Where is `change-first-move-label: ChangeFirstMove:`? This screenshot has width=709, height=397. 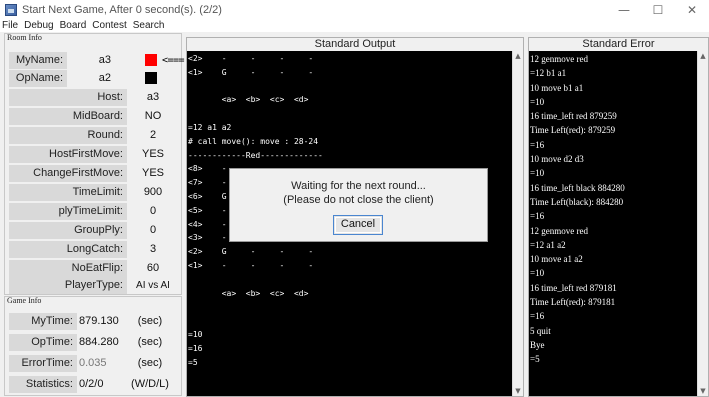 change-first-move-label: ChangeFirstMove: is located at coordinates (68, 173).